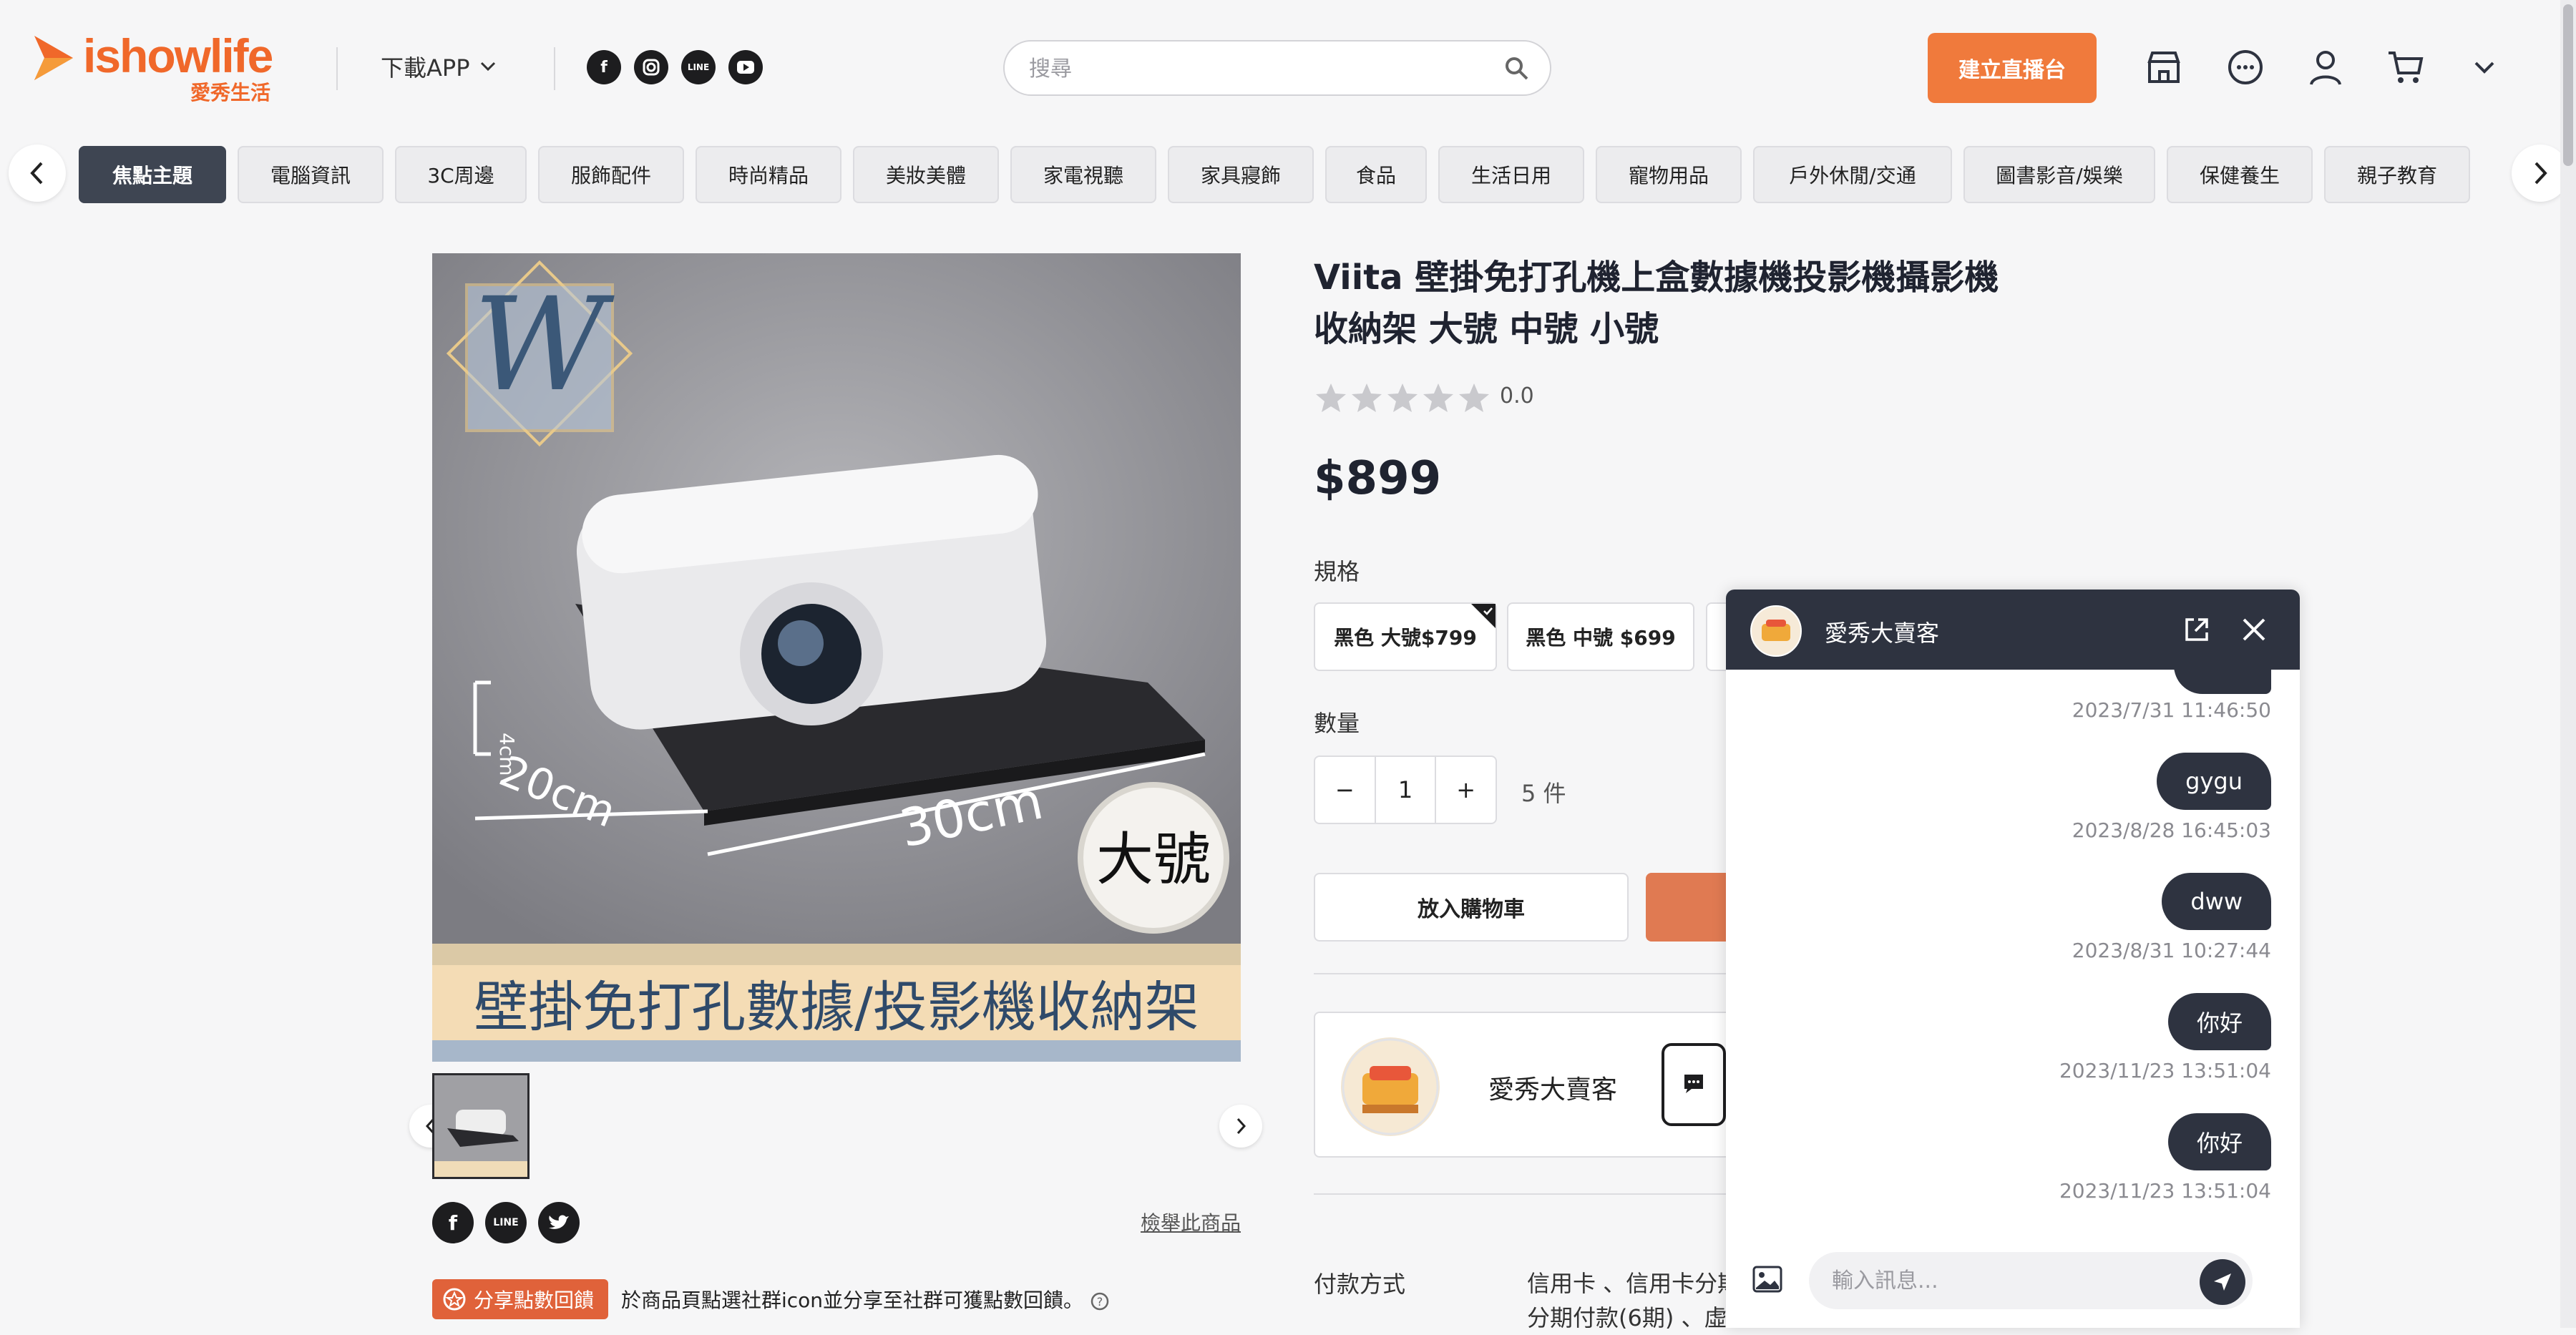 The image size is (2576, 1335). I want to click on close-icon, so click(2254, 629).